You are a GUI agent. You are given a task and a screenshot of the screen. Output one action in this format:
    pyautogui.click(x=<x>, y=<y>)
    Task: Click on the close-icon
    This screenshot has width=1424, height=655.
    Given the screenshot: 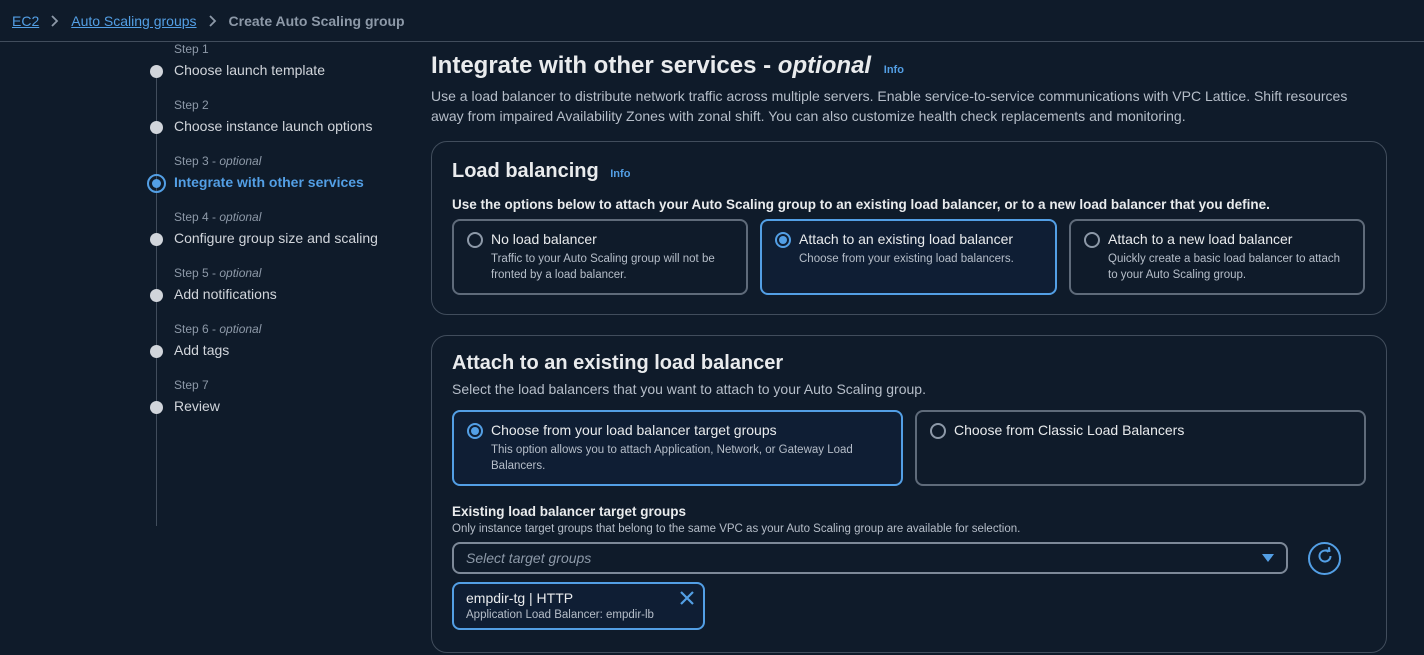 What is the action you would take?
    pyautogui.click(x=687, y=600)
    